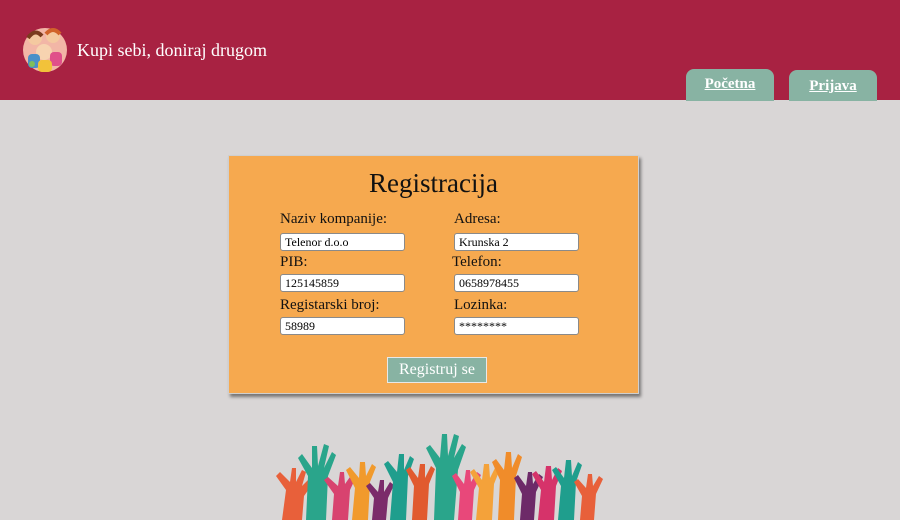  What do you see at coordinates (342, 242) in the screenshot?
I see `company-name-input` at bounding box center [342, 242].